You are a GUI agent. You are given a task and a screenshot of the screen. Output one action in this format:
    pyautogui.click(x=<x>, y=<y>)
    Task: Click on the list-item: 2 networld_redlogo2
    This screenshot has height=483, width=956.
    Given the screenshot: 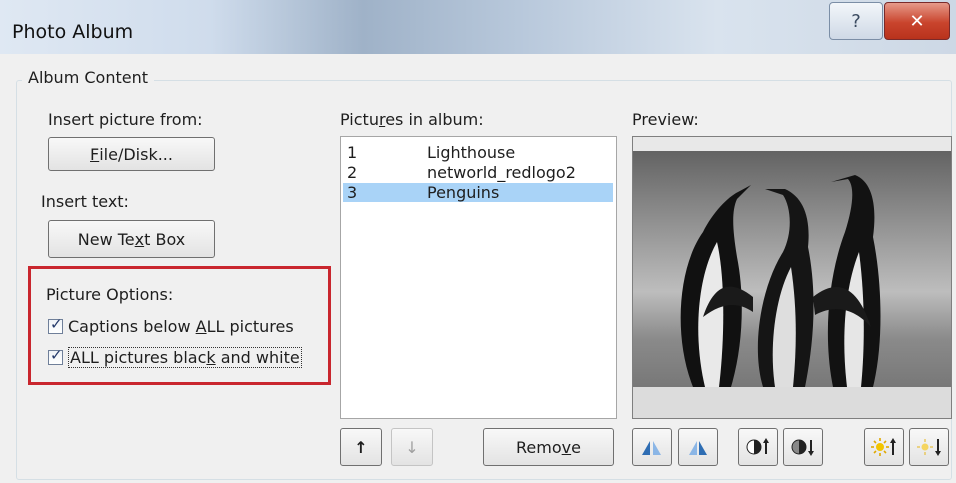 What is the action you would take?
    pyautogui.click(x=478, y=172)
    